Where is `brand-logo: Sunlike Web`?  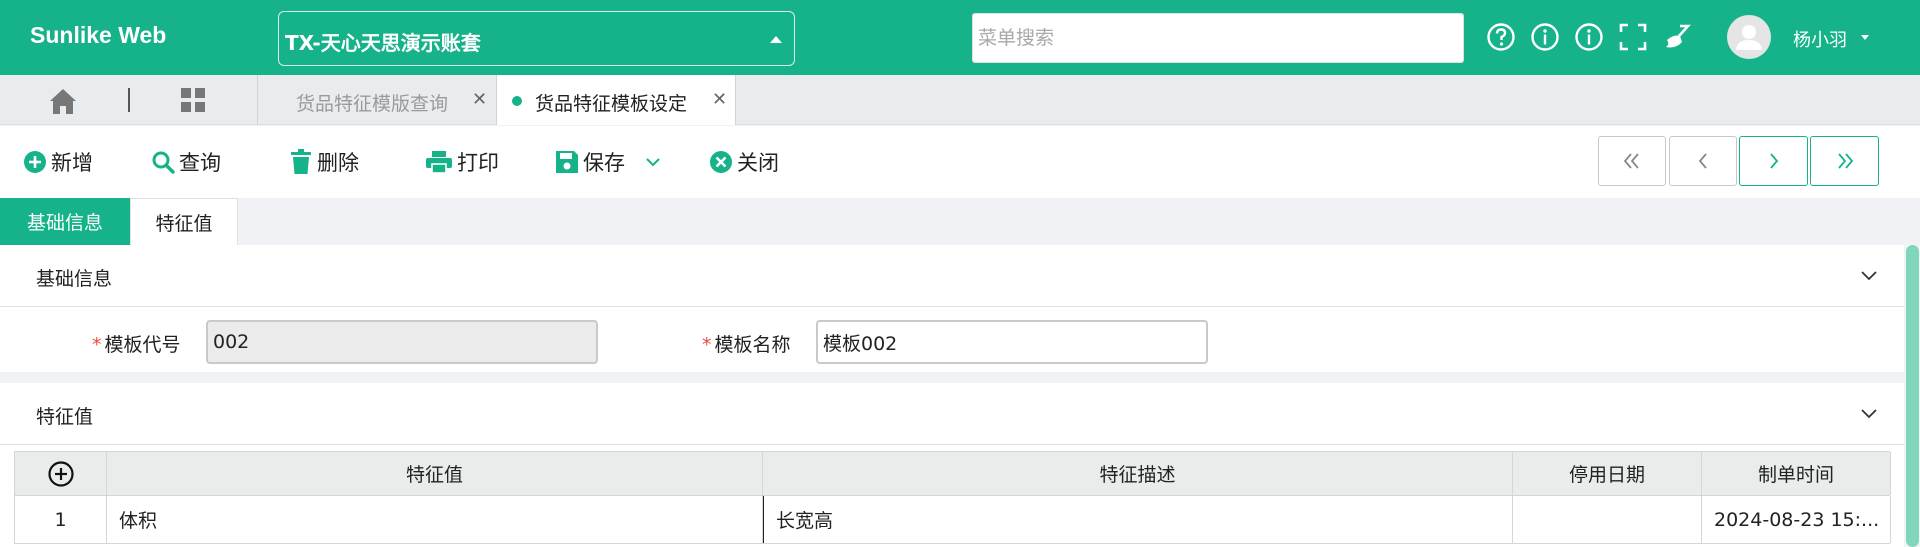
brand-logo: Sunlike Web is located at coordinates (98, 35).